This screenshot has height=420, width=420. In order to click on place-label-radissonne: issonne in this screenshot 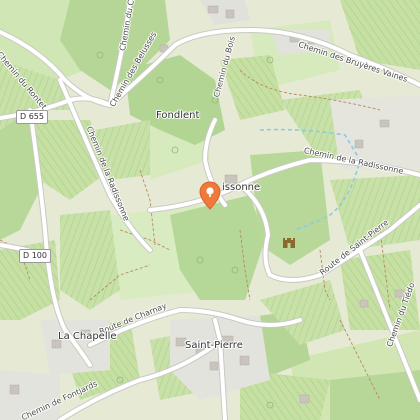, I will do `click(241, 187)`.